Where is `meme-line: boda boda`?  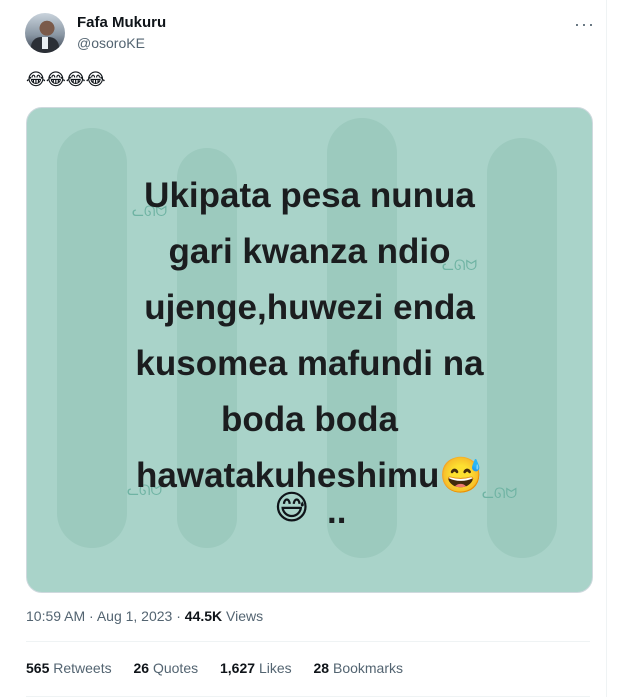
meme-line: boda boda is located at coordinates (309, 419).